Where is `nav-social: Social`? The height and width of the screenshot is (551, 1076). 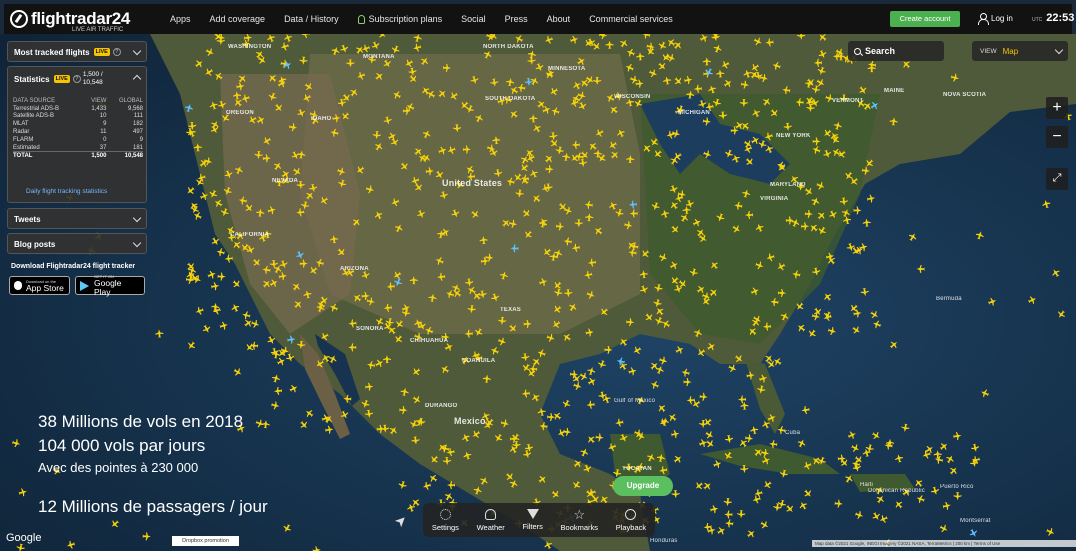
nav-social: Social is located at coordinates (473, 19).